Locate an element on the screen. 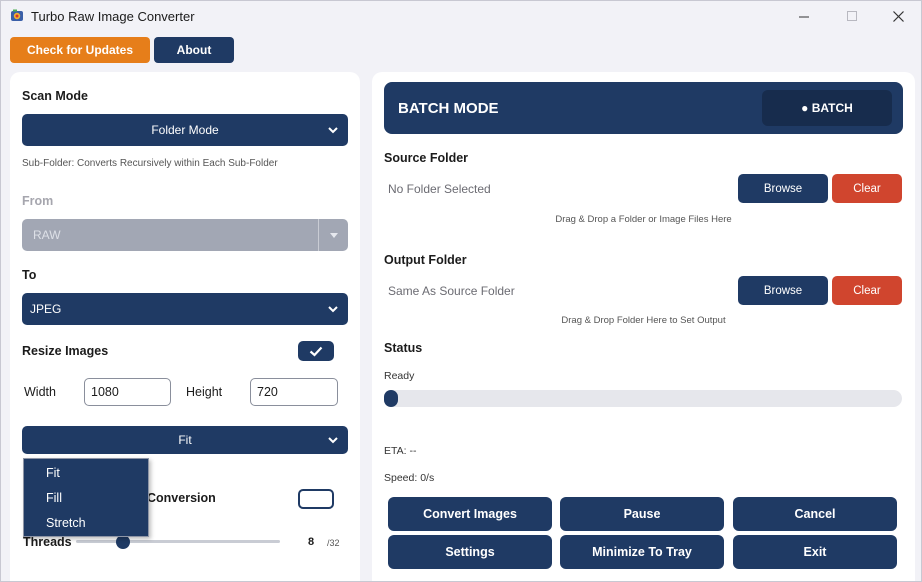 The height and width of the screenshot is (582, 922). menu-item-fit: Fit is located at coordinates (53, 473).